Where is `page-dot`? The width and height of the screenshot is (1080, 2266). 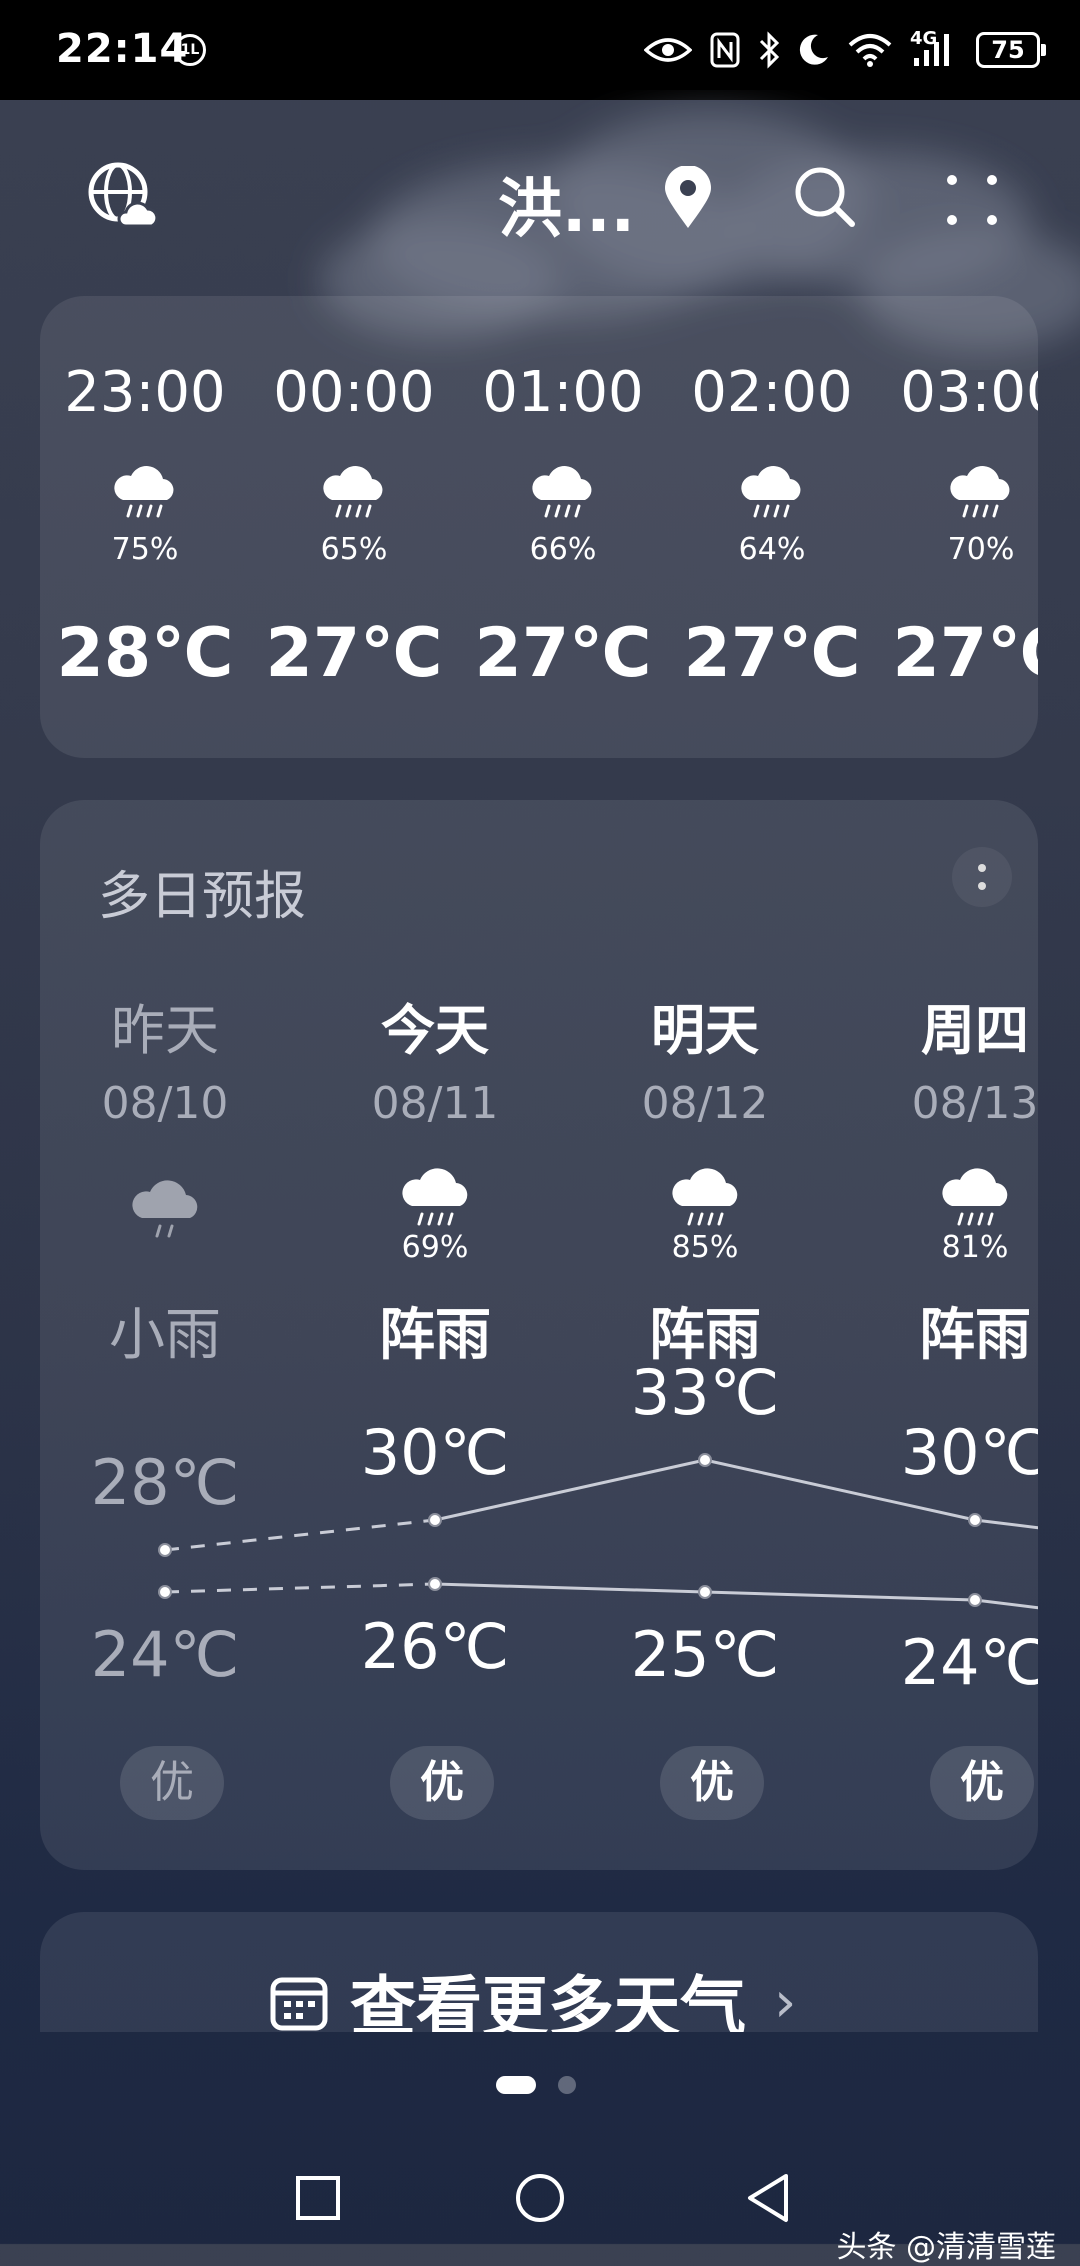
page-dot is located at coordinates (567, 2085).